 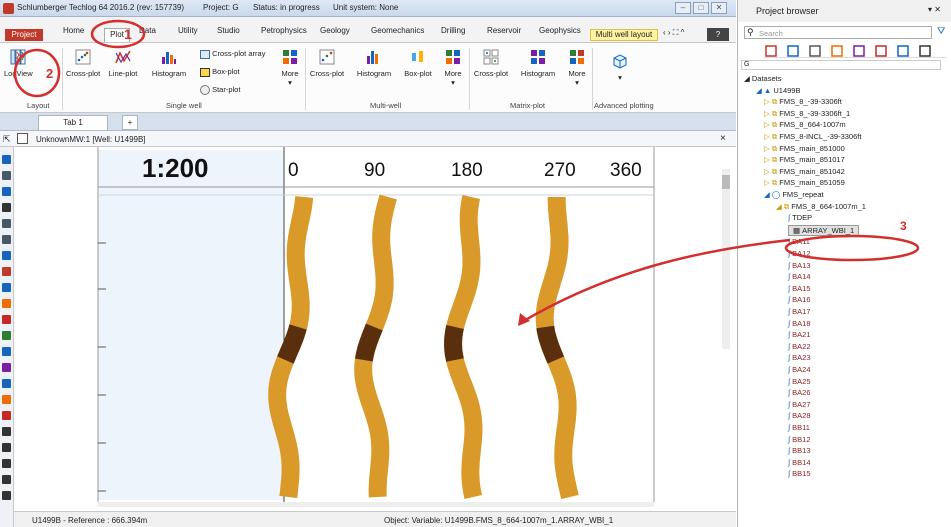 What do you see at coordinates (656, 281) in the screenshot?
I see `annotation-arrow` at bounding box center [656, 281].